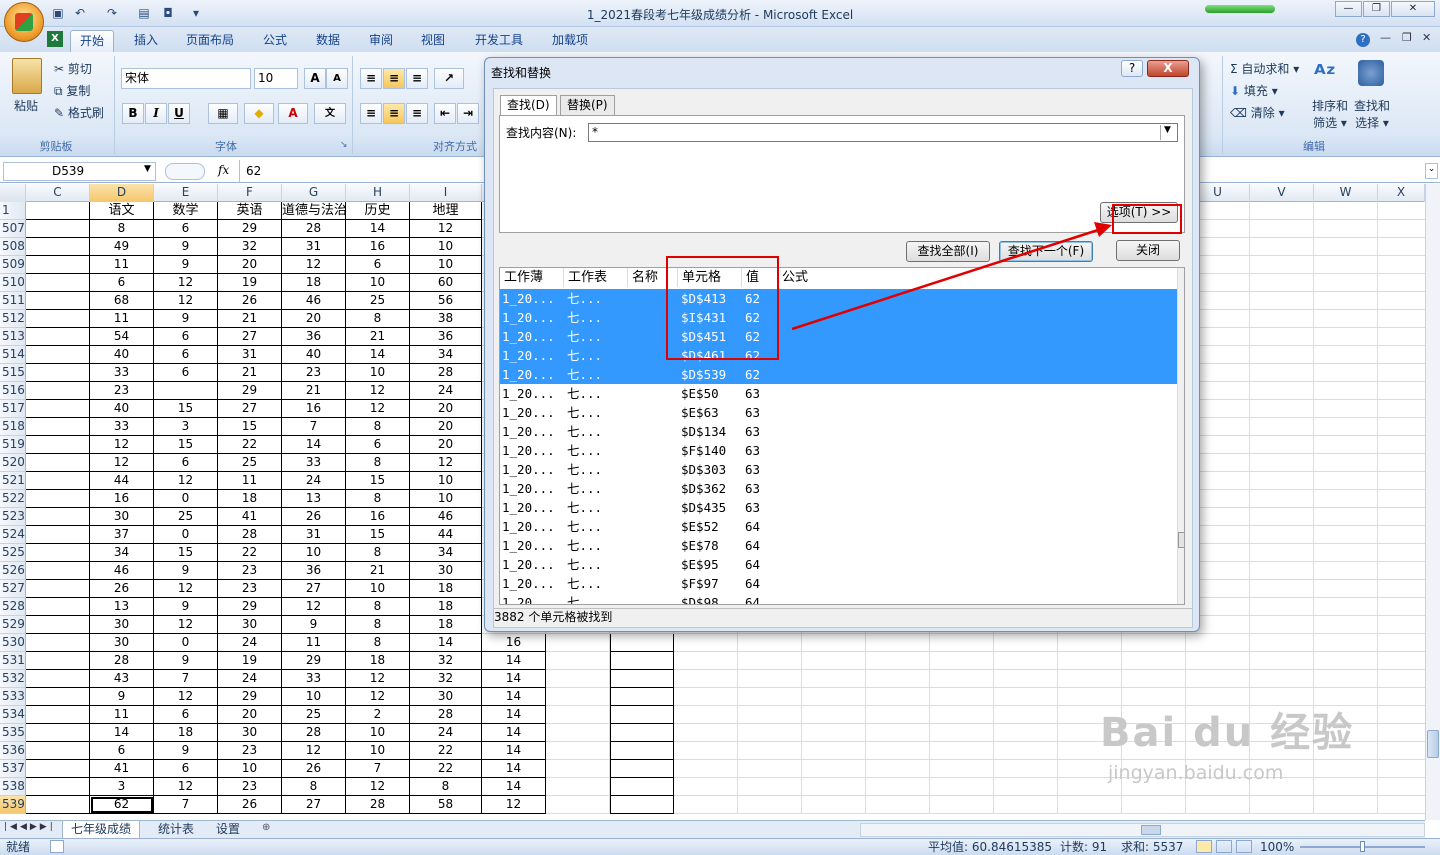  What do you see at coordinates (250, 787) in the screenshot?
I see `grid-cell: 23` at bounding box center [250, 787].